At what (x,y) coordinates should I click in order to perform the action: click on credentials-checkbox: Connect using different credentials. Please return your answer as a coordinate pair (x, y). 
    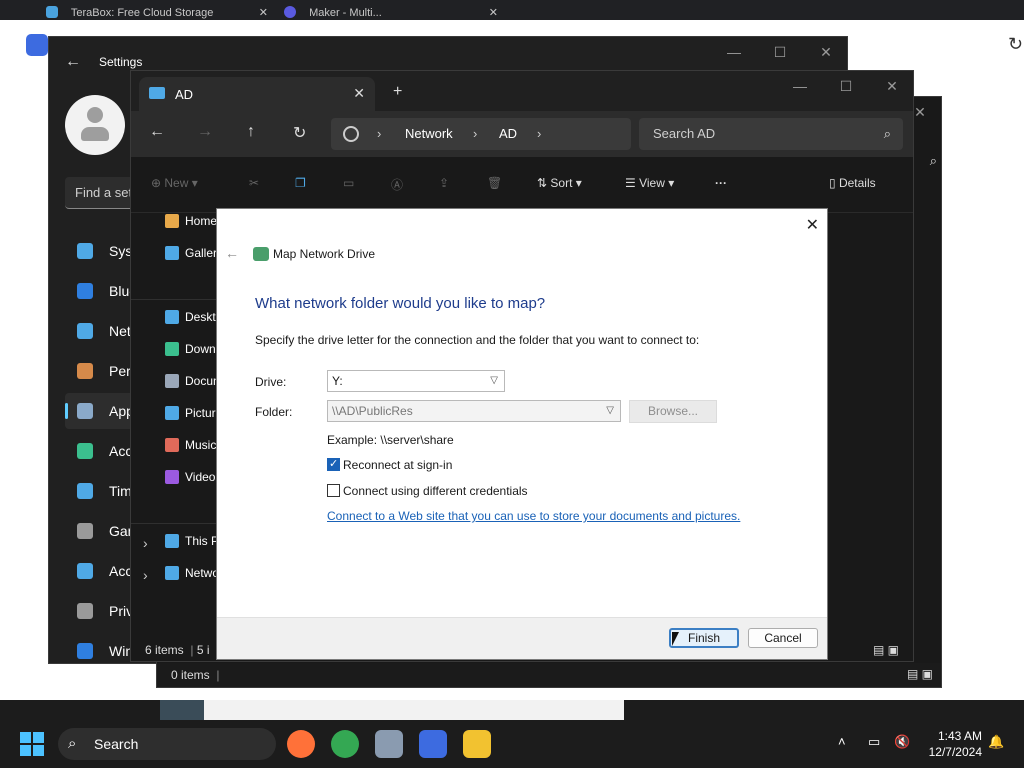
    Looking at the image, I should click on (427, 491).